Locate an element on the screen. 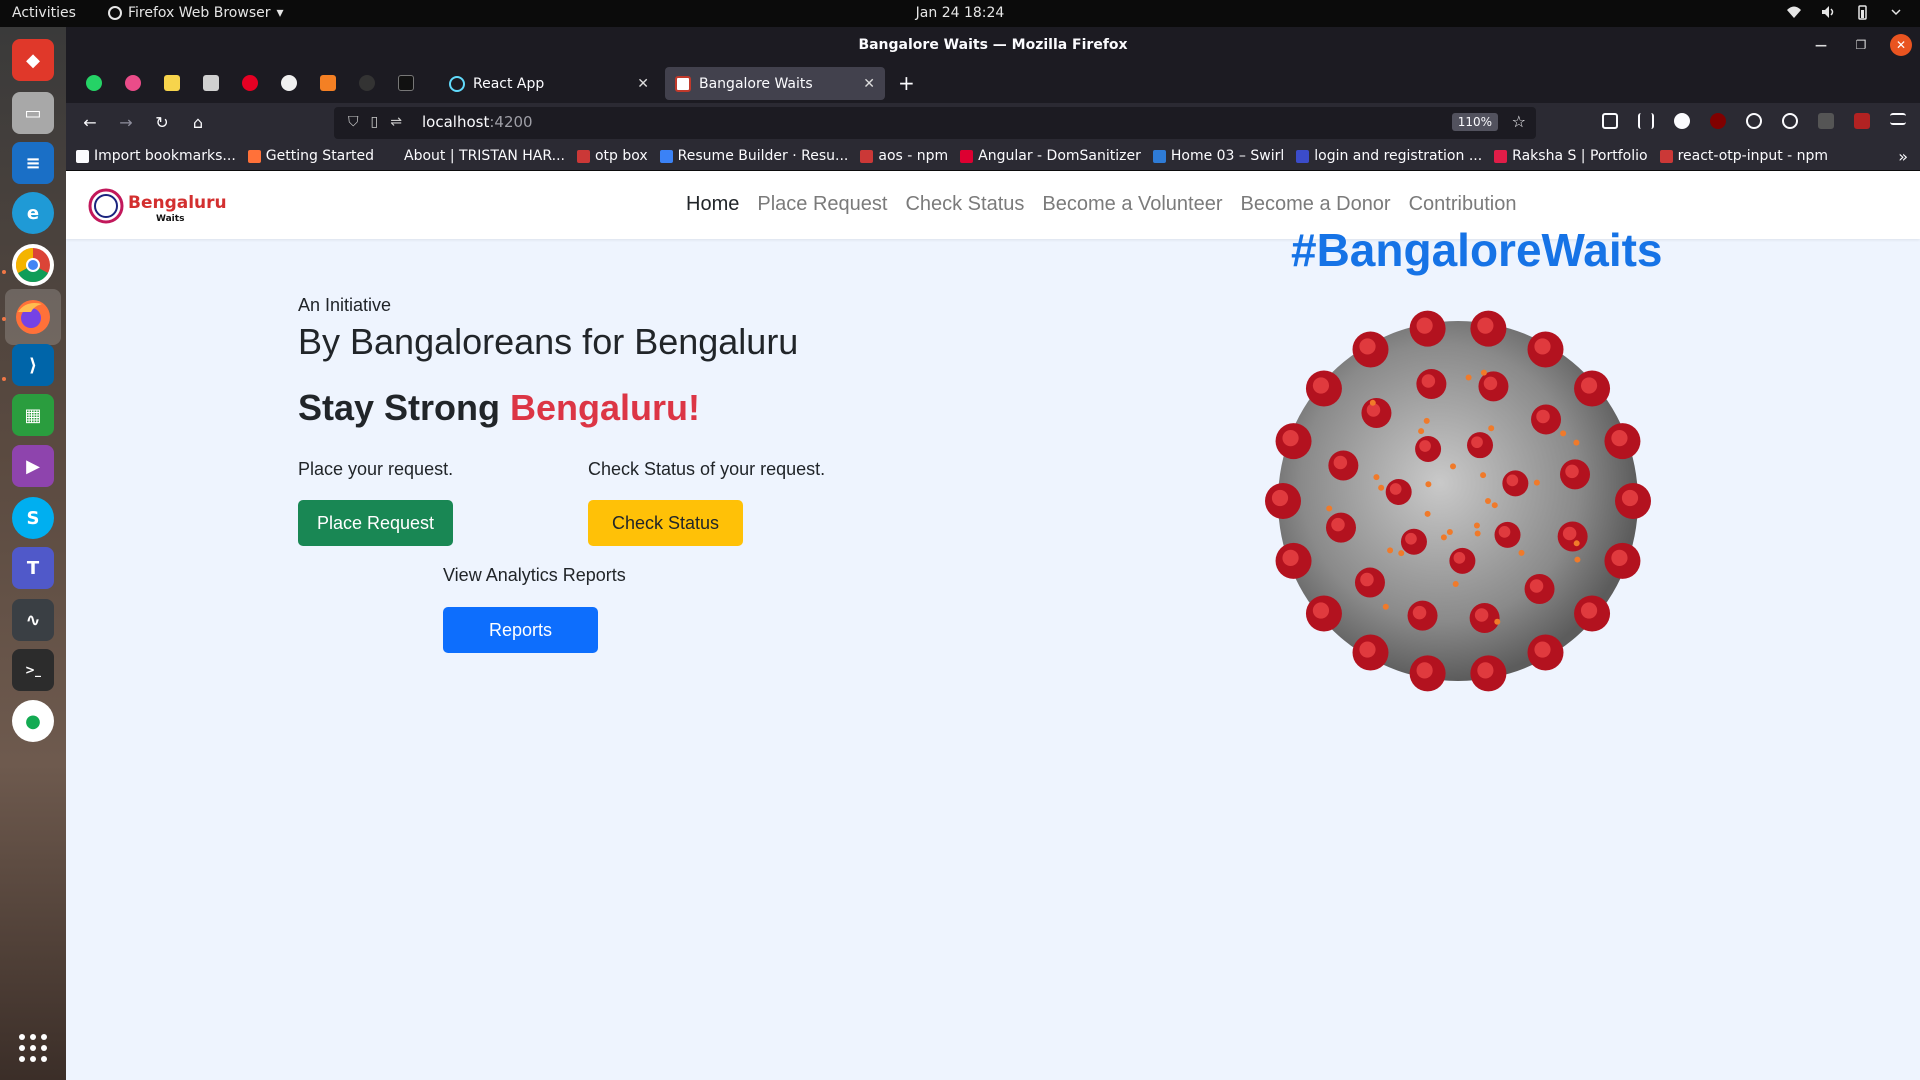  pinned-tab-whatsapp is located at coordinates (93, 83).